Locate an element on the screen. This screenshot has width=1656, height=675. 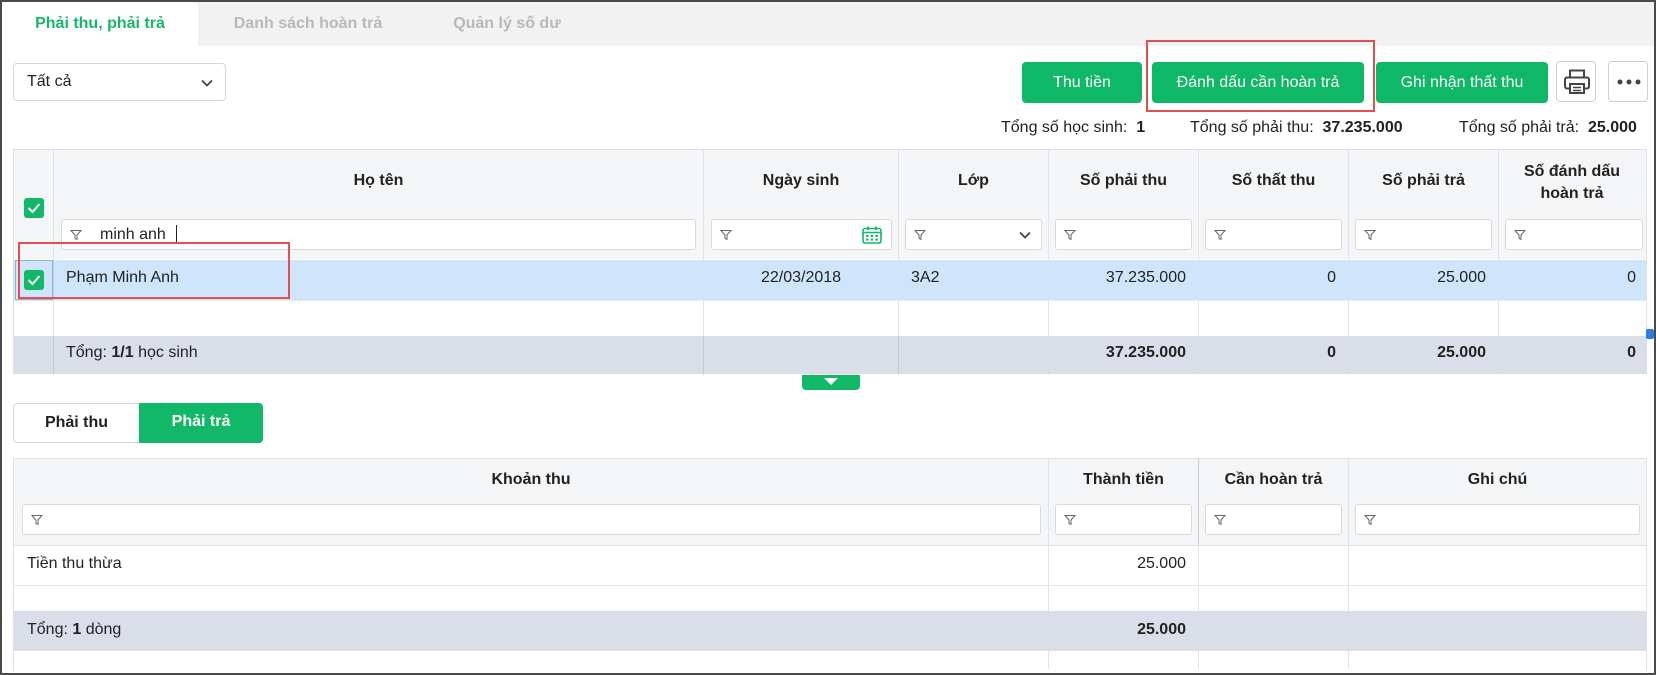
total-receivable: 37.235.000 is located at coordinates (1145, 352).